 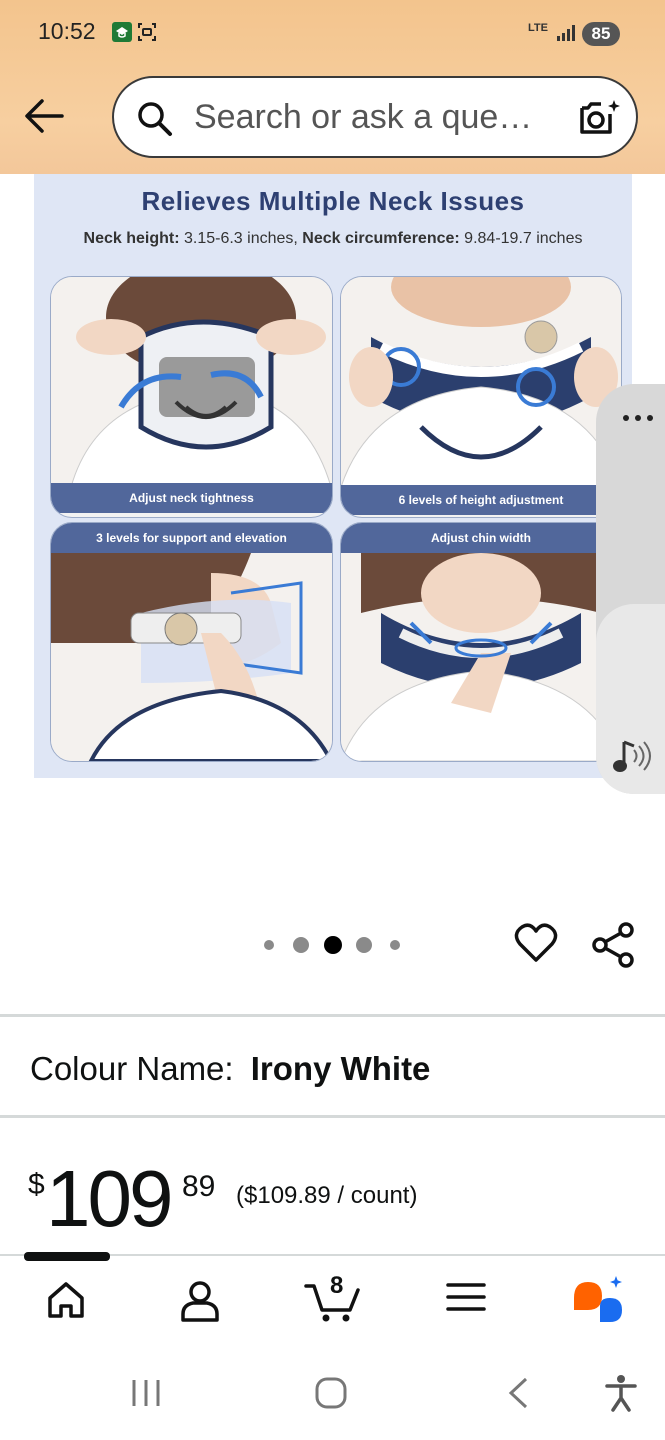 What do you see at coordinates (240, 238) in the screenshot?
I see `subtitle-value-height: 3.15-6.3 inches,` at bounding box center [240, 238].